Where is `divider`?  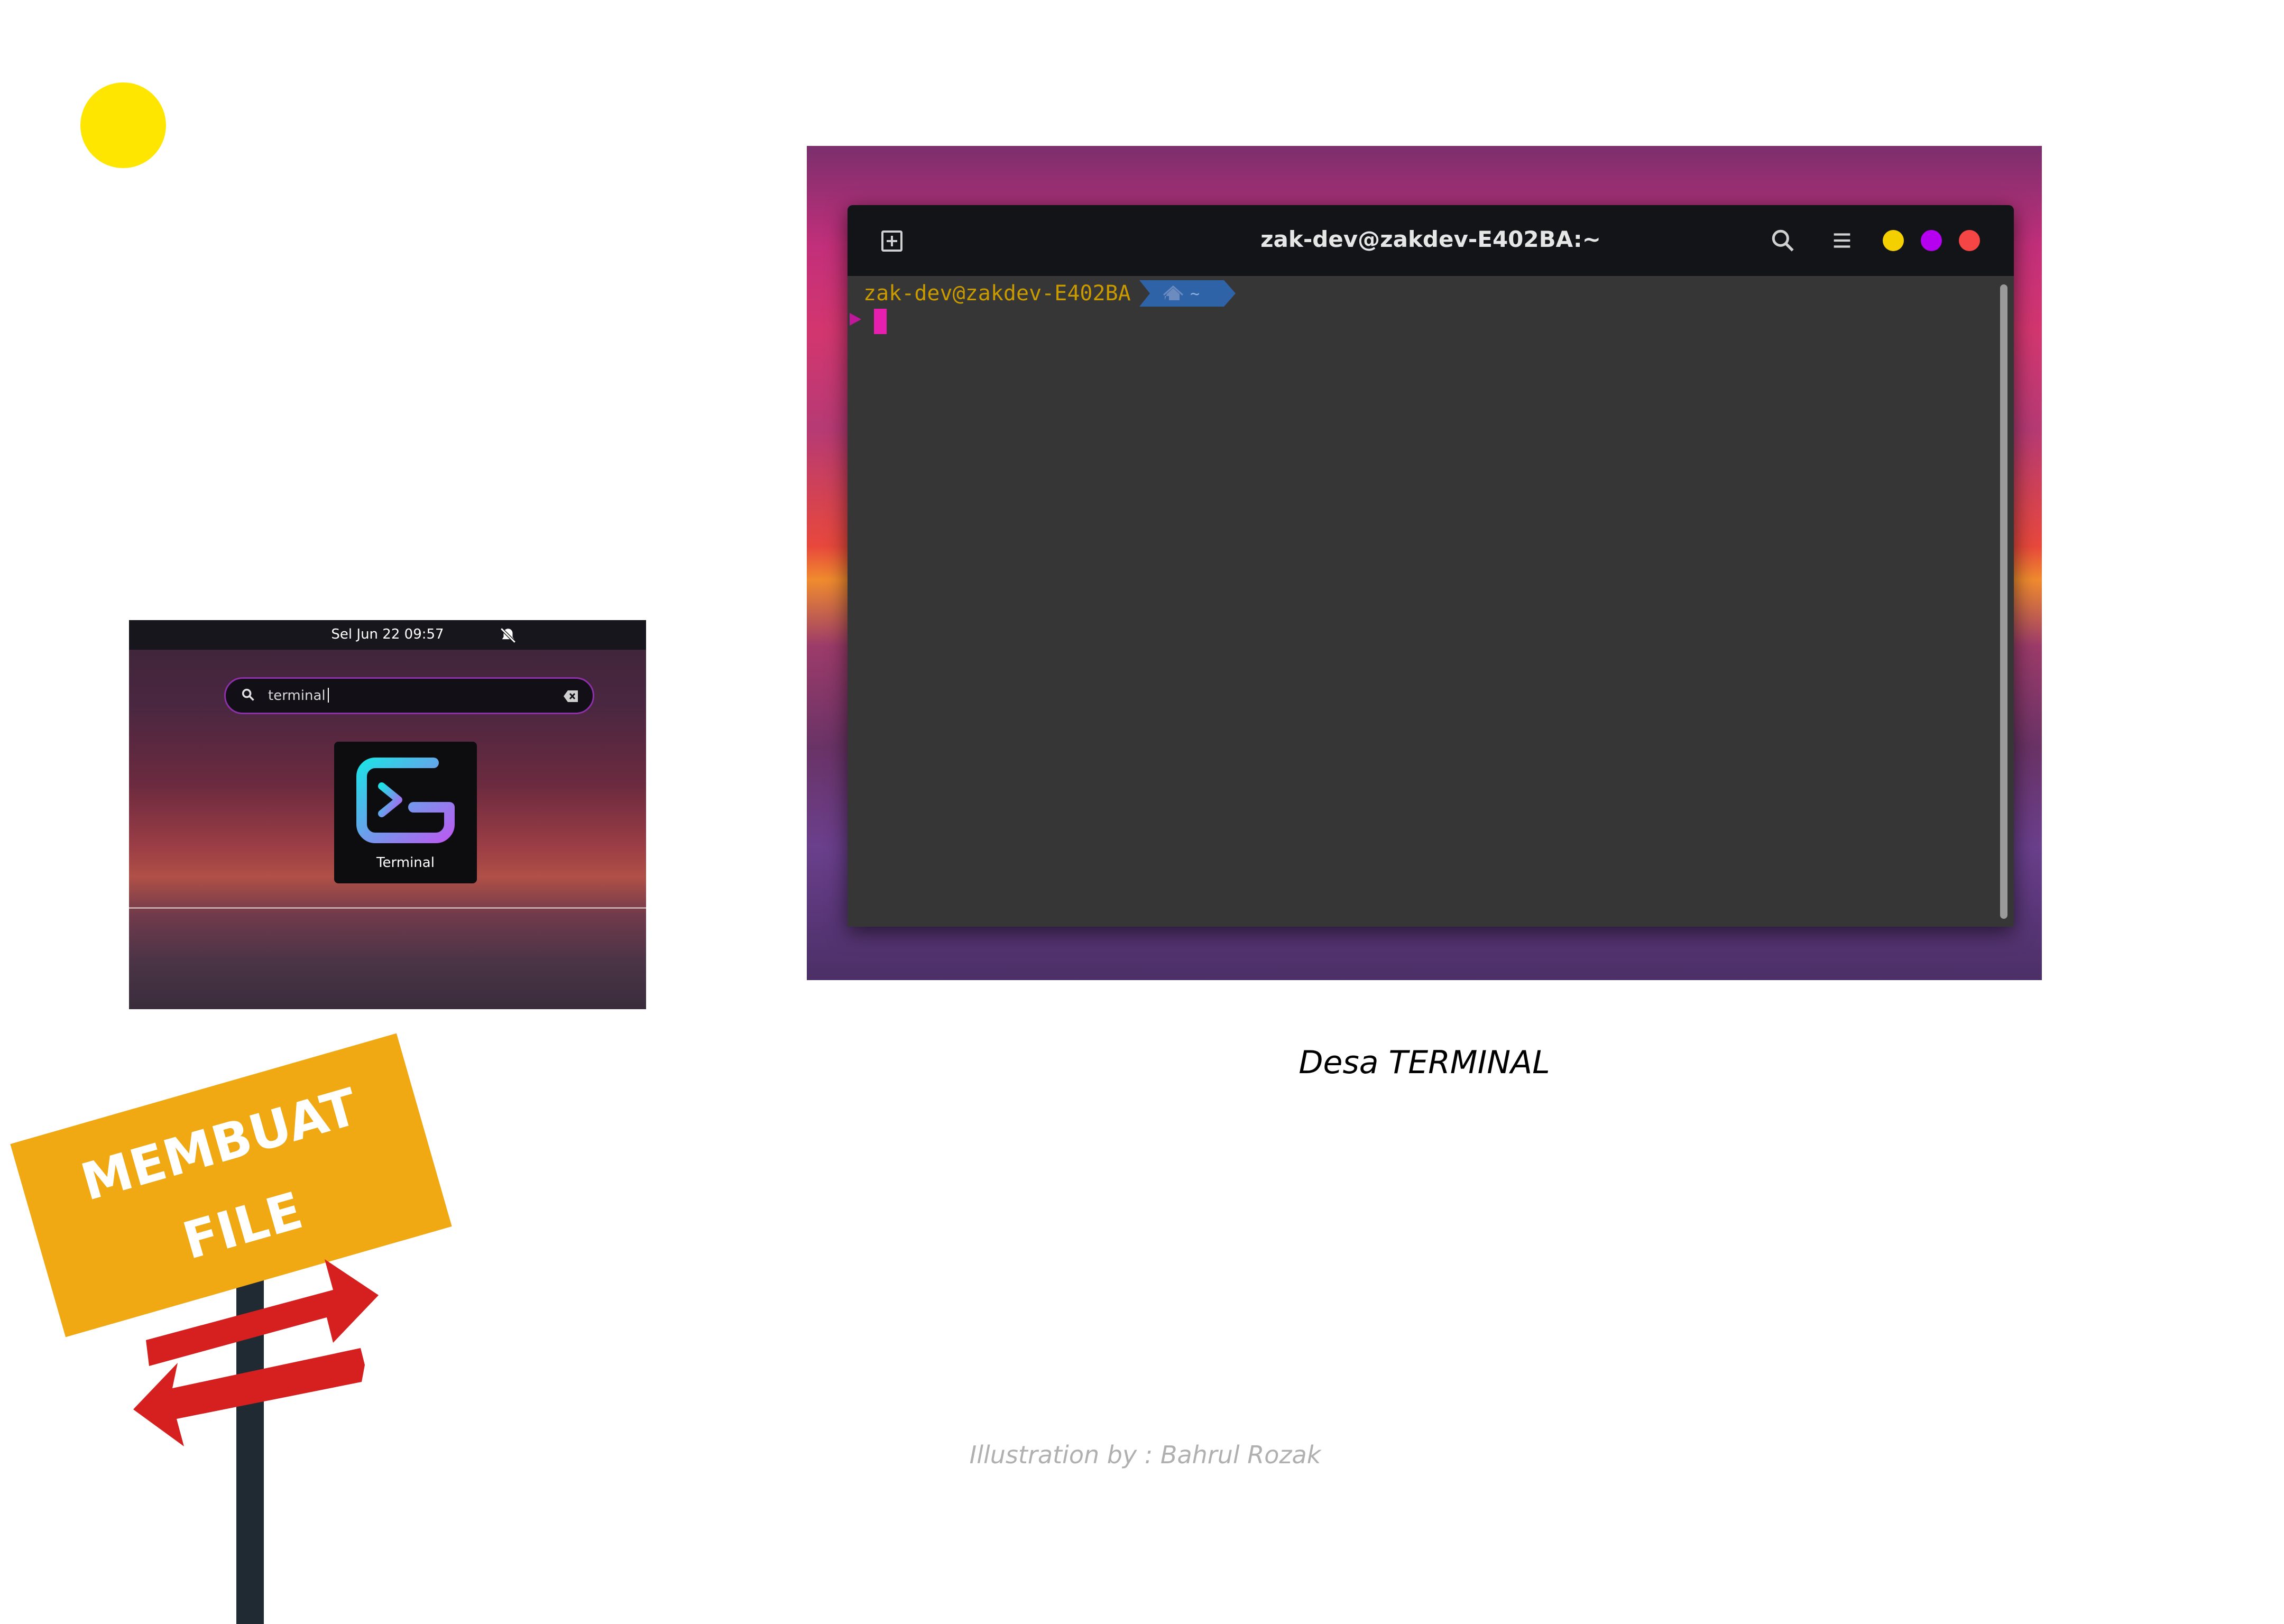
divider is located at coordinates (387, 908).